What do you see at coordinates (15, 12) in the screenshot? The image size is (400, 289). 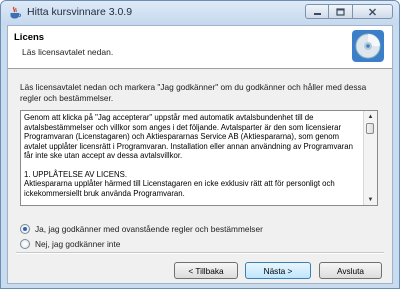 I see `java-cup-icon` at bounding box center [15, 12].